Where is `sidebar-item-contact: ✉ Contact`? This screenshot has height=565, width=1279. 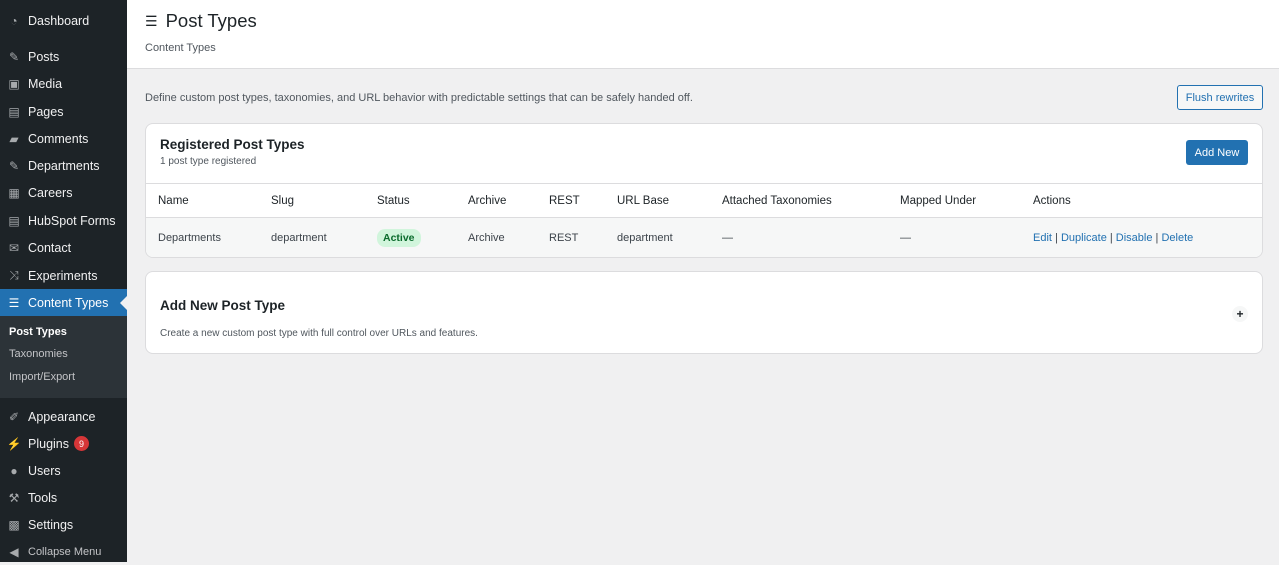
sidebar-item-contact: ✉ Contact is located at coordinates (63, 247).